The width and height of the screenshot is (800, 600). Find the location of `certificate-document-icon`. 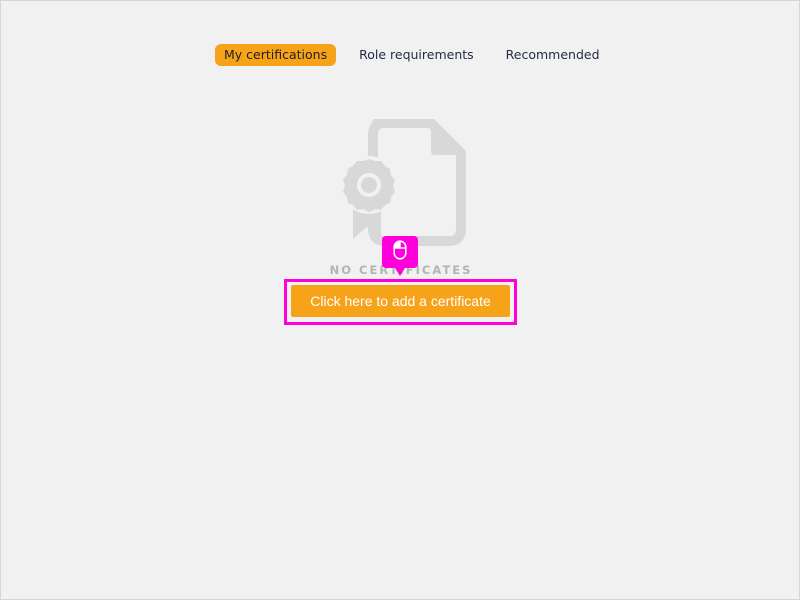

certificate-document-icon is located at coordinates (402, 183).